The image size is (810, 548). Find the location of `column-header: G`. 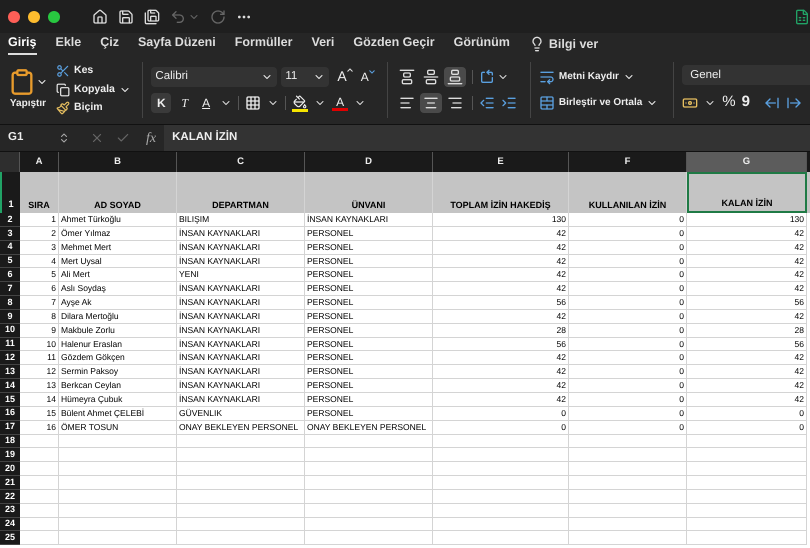

column-header: G is located at coordinates (747, 162).